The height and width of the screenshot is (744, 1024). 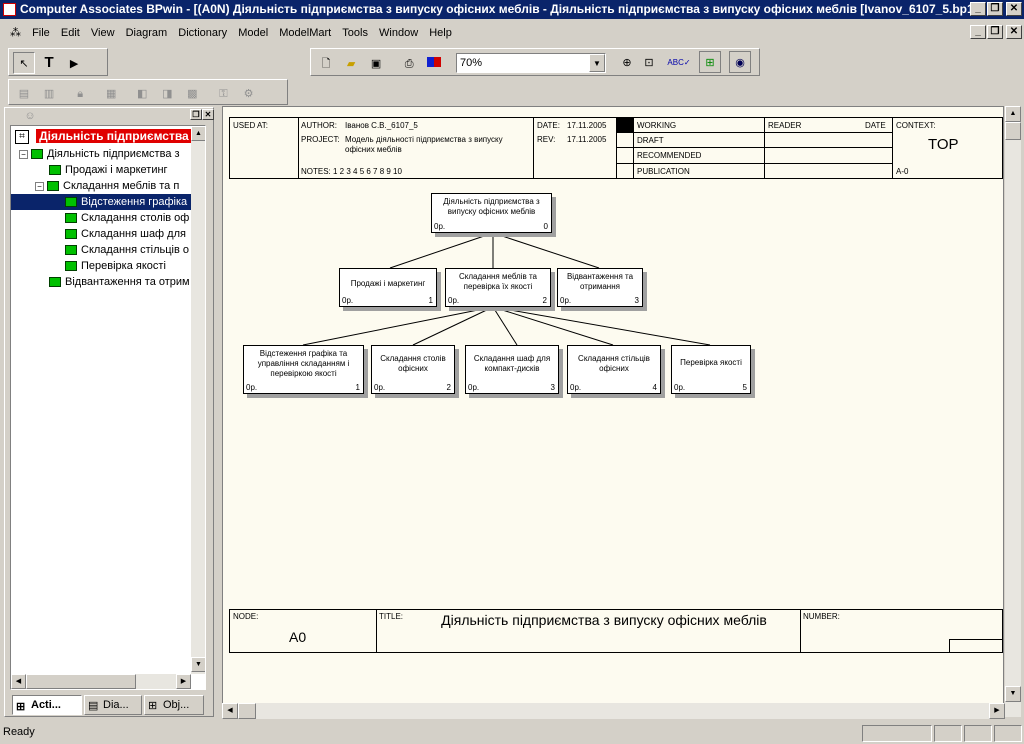 I want to click on close-button: ✕, so click(x=1014, y=9).